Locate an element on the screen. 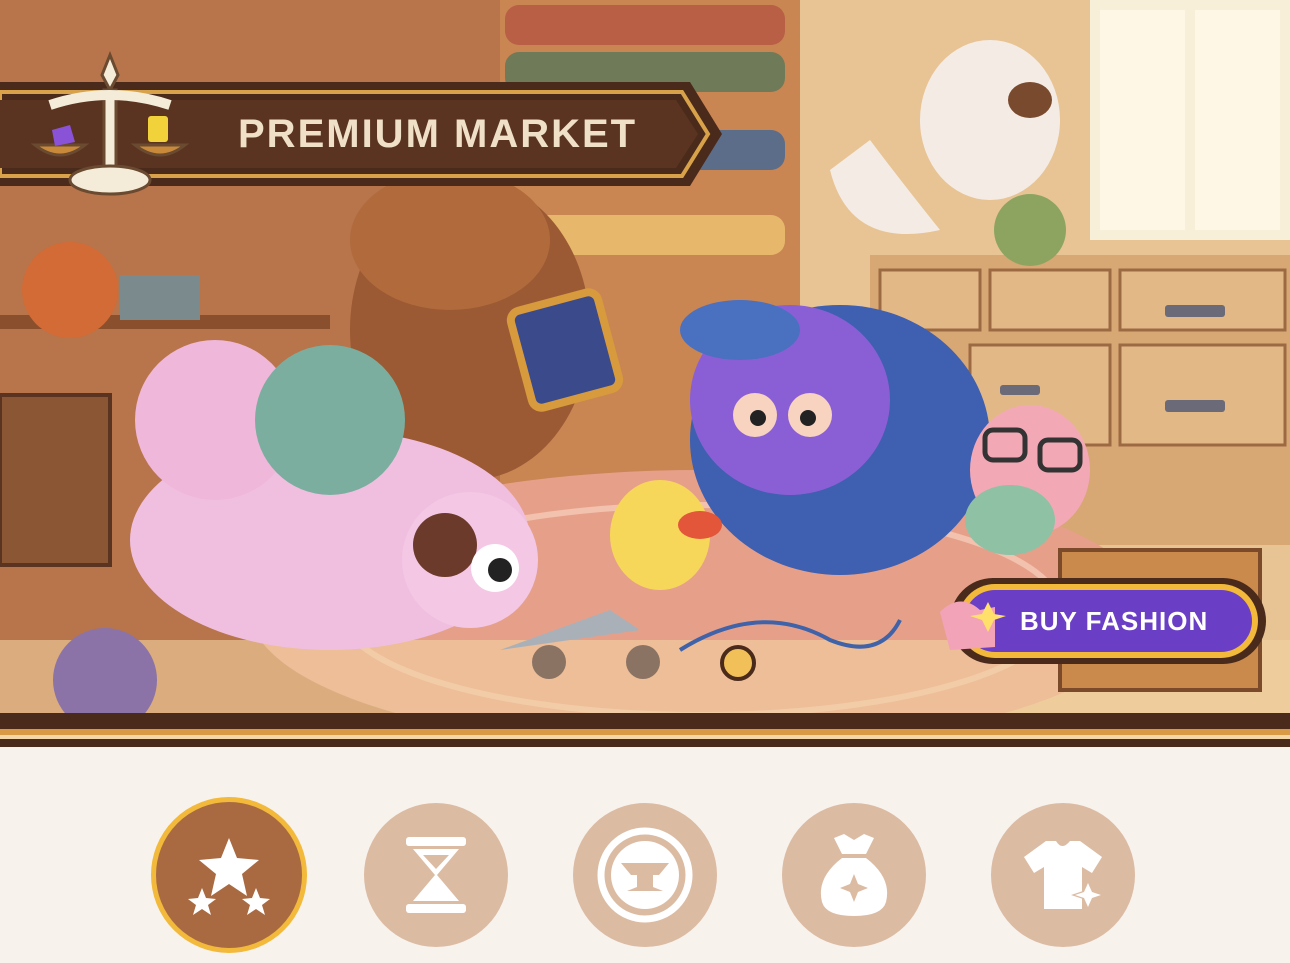  tab-bundles is located at coordinates (854, 875).